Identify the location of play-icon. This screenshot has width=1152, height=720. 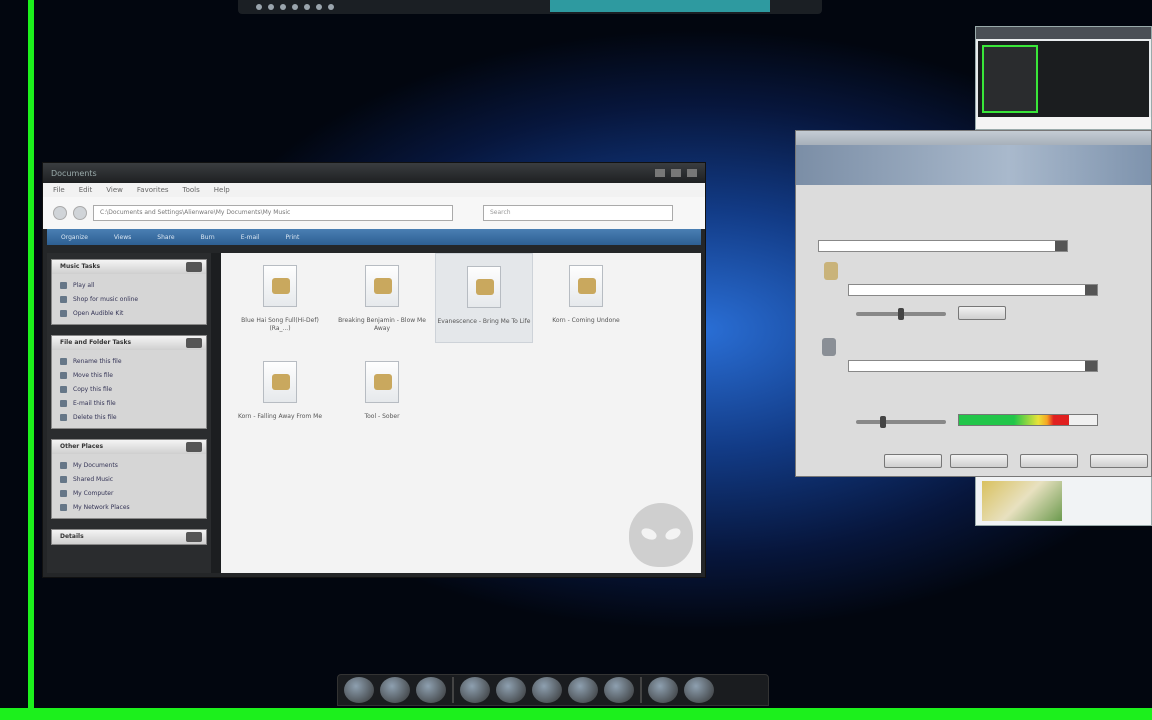
(271, 7).